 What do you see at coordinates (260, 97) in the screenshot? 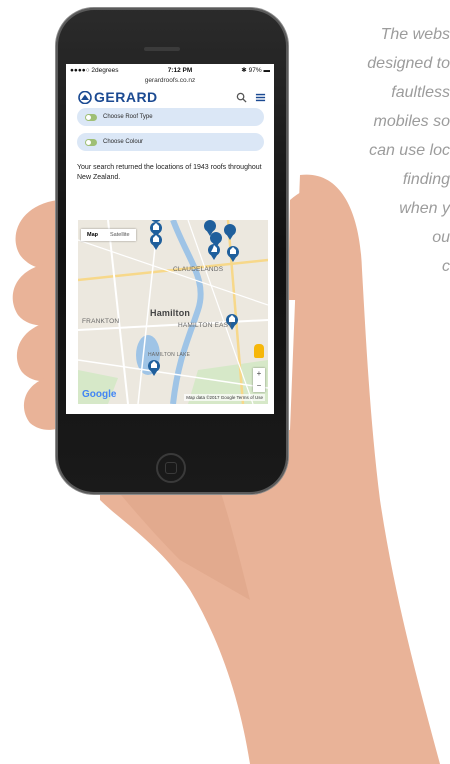
I see `menu-icon` at bounding box center [260, 97].